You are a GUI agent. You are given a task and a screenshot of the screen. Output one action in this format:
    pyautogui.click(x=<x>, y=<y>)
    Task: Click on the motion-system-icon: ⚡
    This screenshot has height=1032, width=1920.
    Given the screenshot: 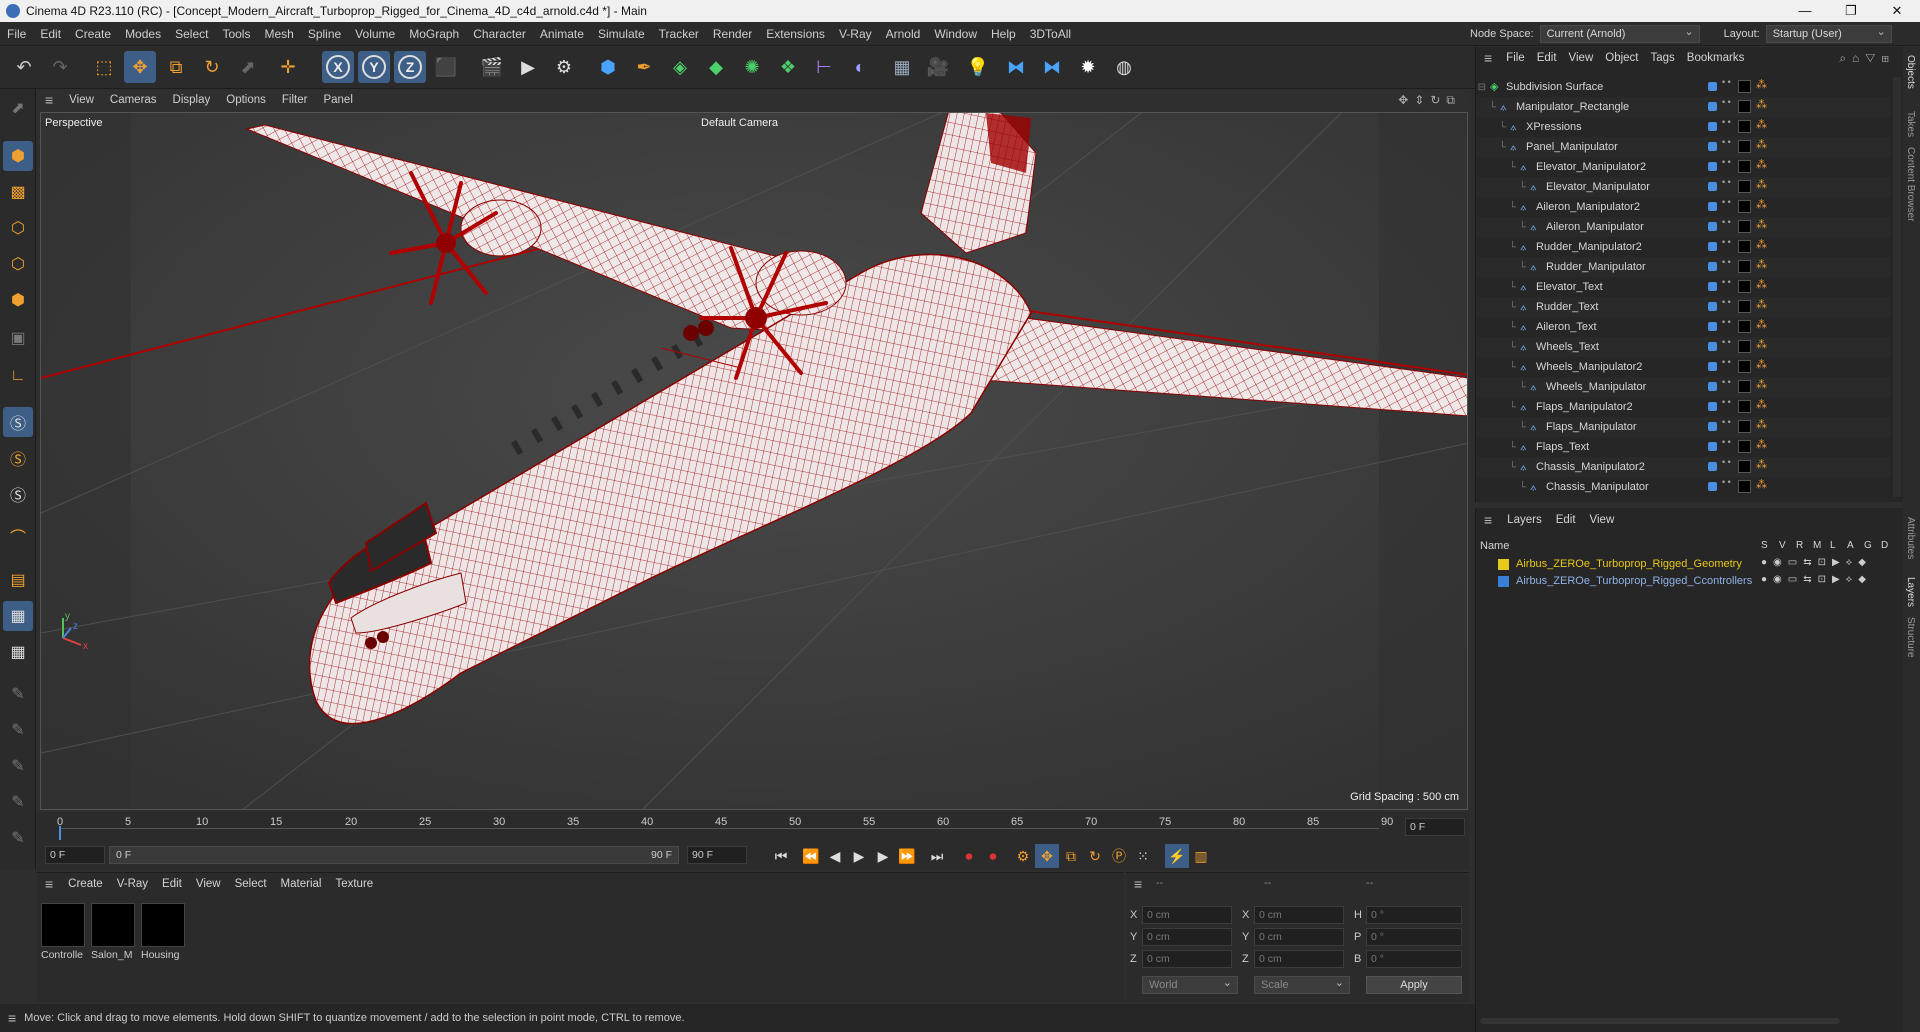 What is the action you would take?
    pyautogui.click(x=1177, y=856)
    